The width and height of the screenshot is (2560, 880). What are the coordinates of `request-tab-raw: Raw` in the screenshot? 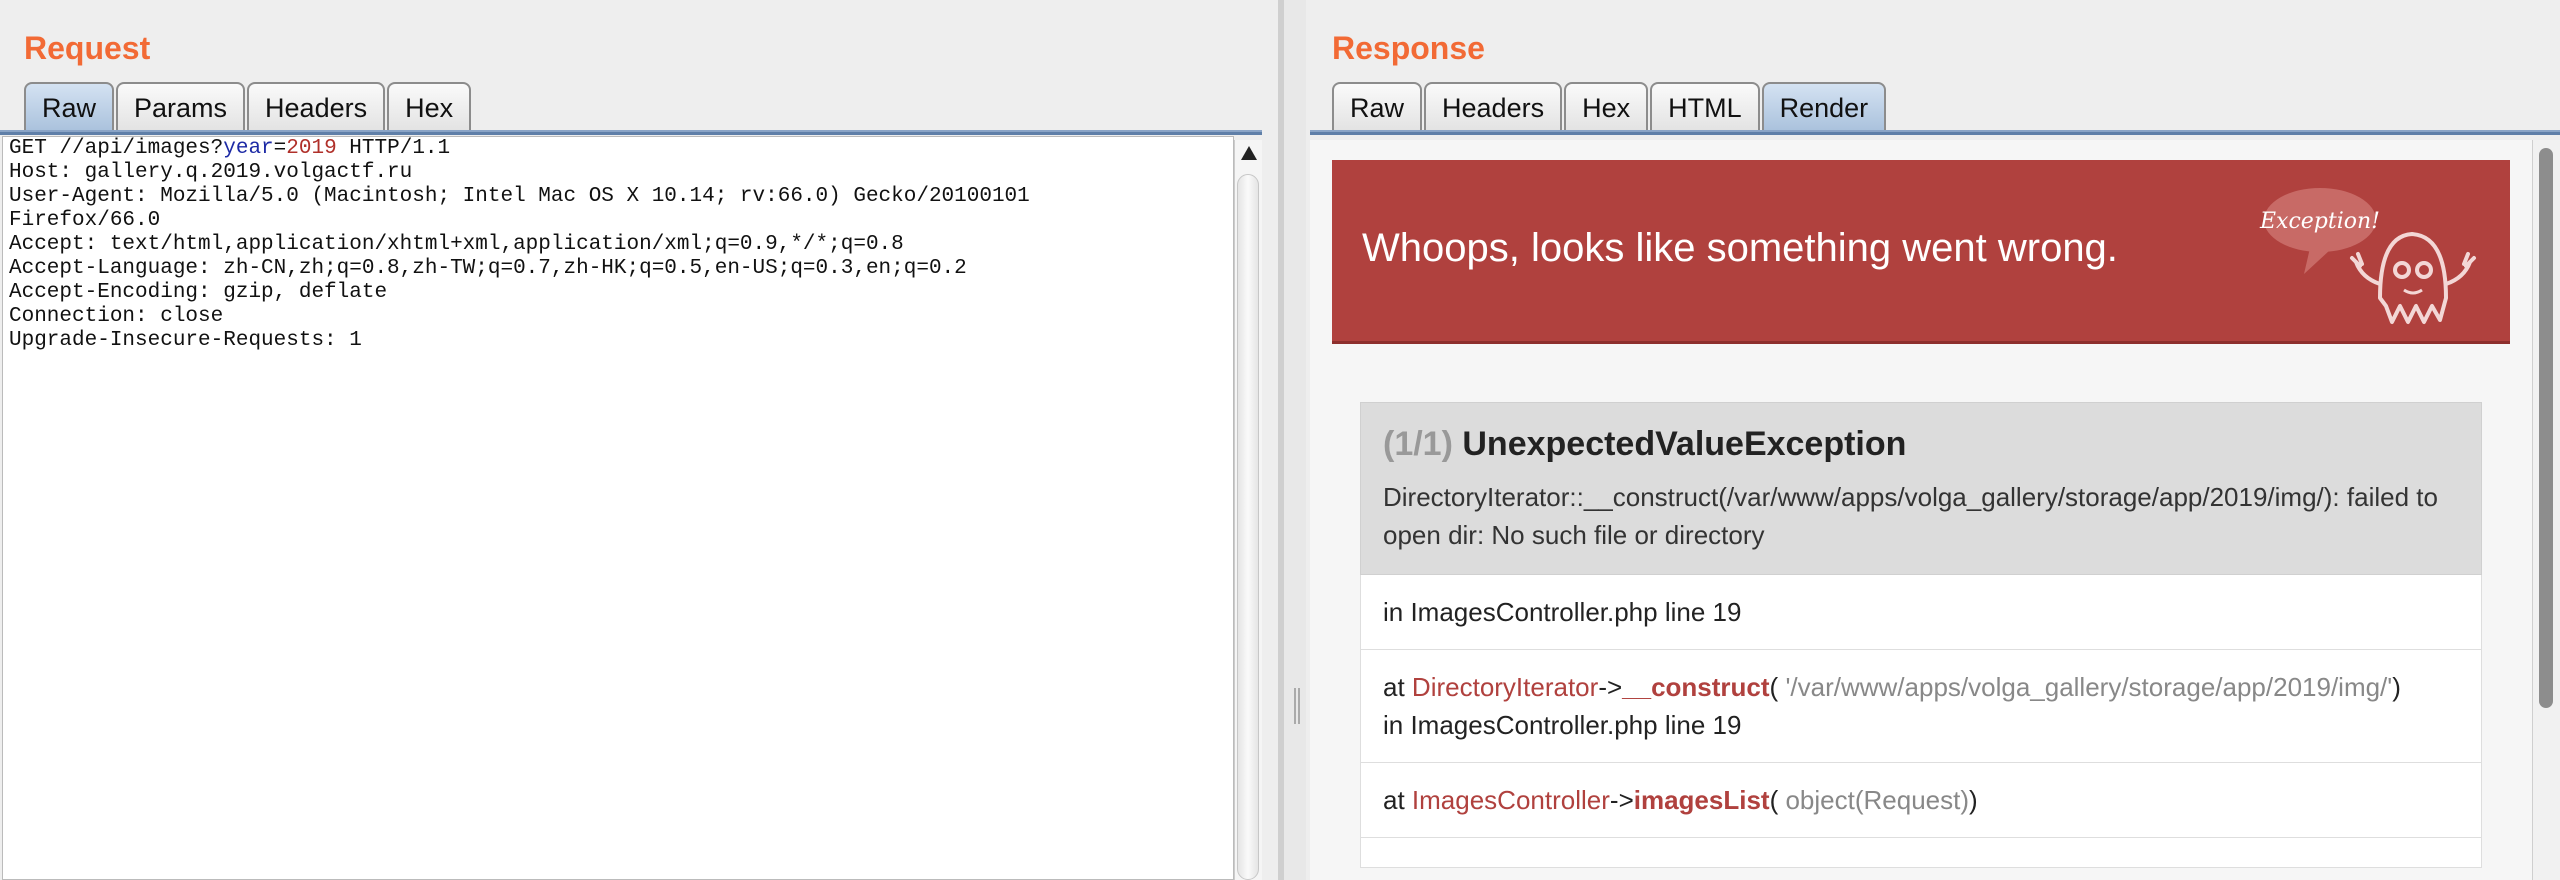 It's located at (69, 107).